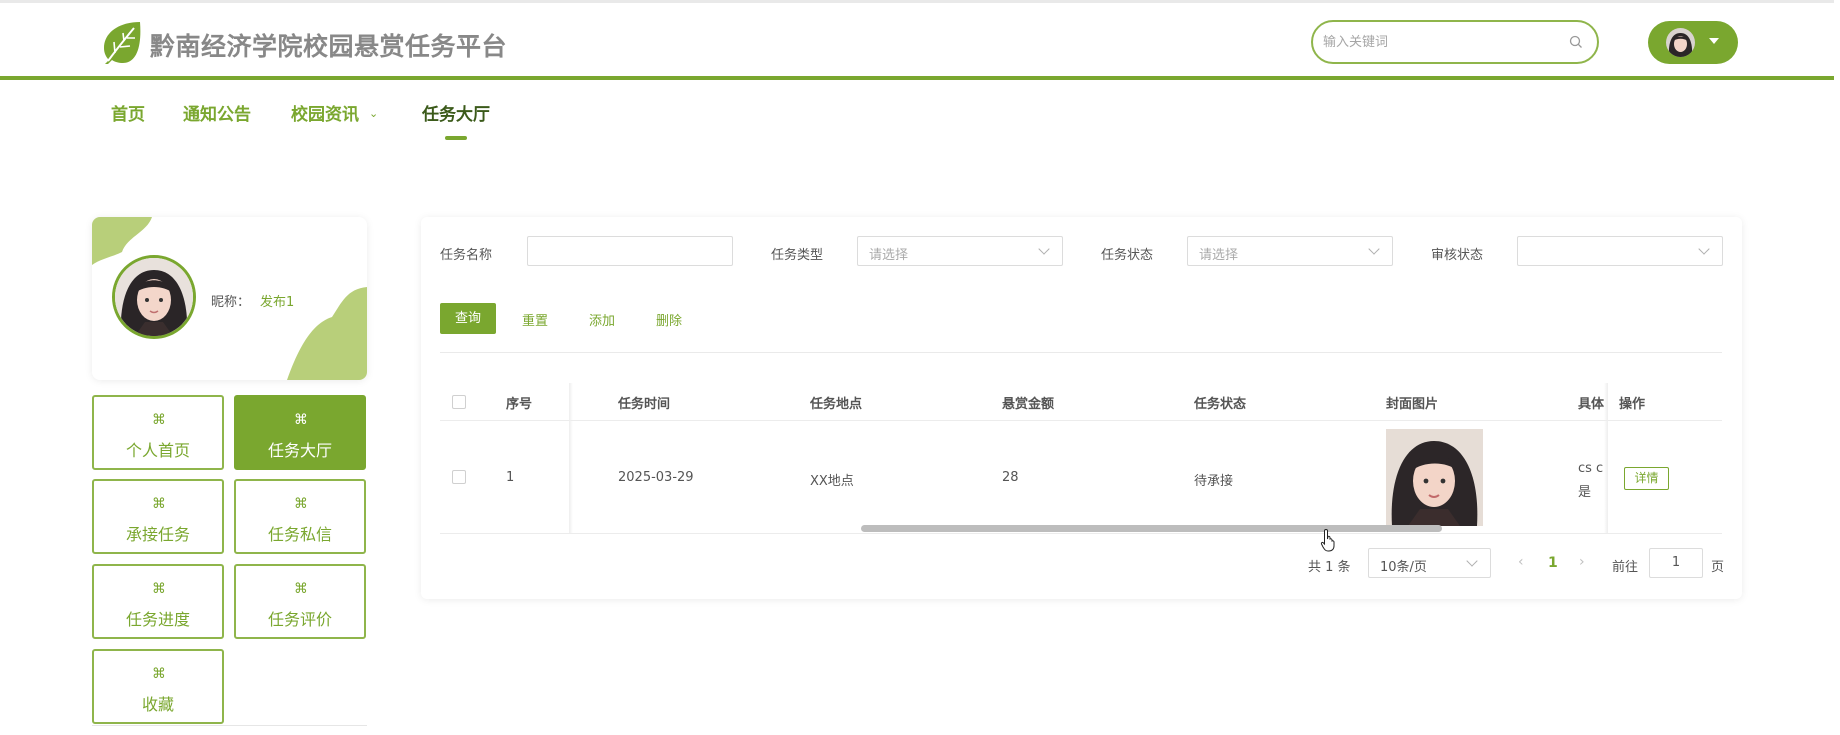 This screenshot has width=1840, height=735. Describe the element at coordinates (1457, 255) in the screenshot. I see `audit-status-label: 审核状态` at that location.